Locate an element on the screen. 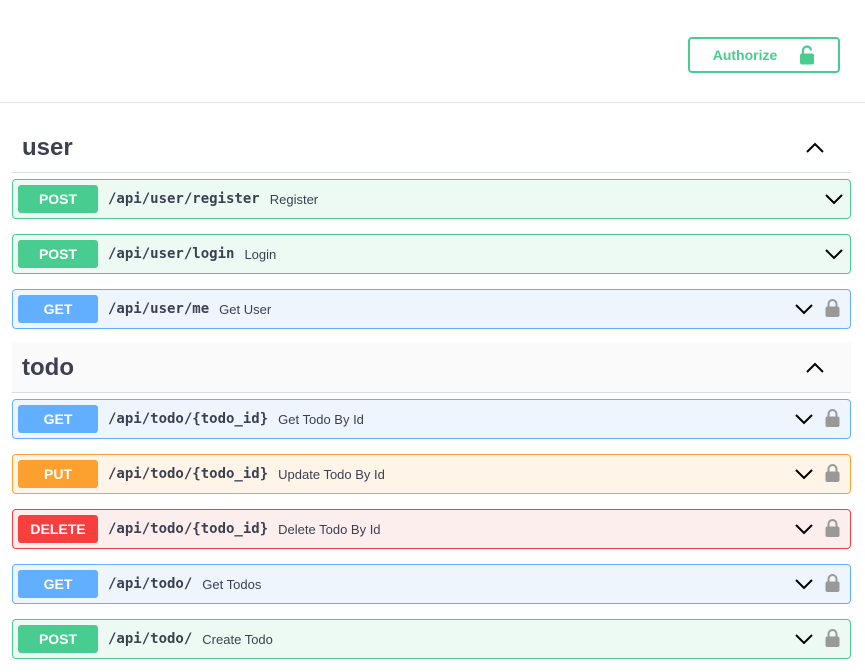 This screenshot has height=672, width=865. operation-path: /api/user/login is located at coordinates (171, 254).